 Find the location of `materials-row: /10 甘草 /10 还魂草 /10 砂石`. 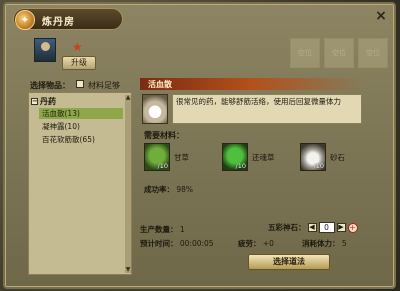

materials-row: /10 甘草 /10 还魂草 /10 砂石 is located at coordinates (256, 157).